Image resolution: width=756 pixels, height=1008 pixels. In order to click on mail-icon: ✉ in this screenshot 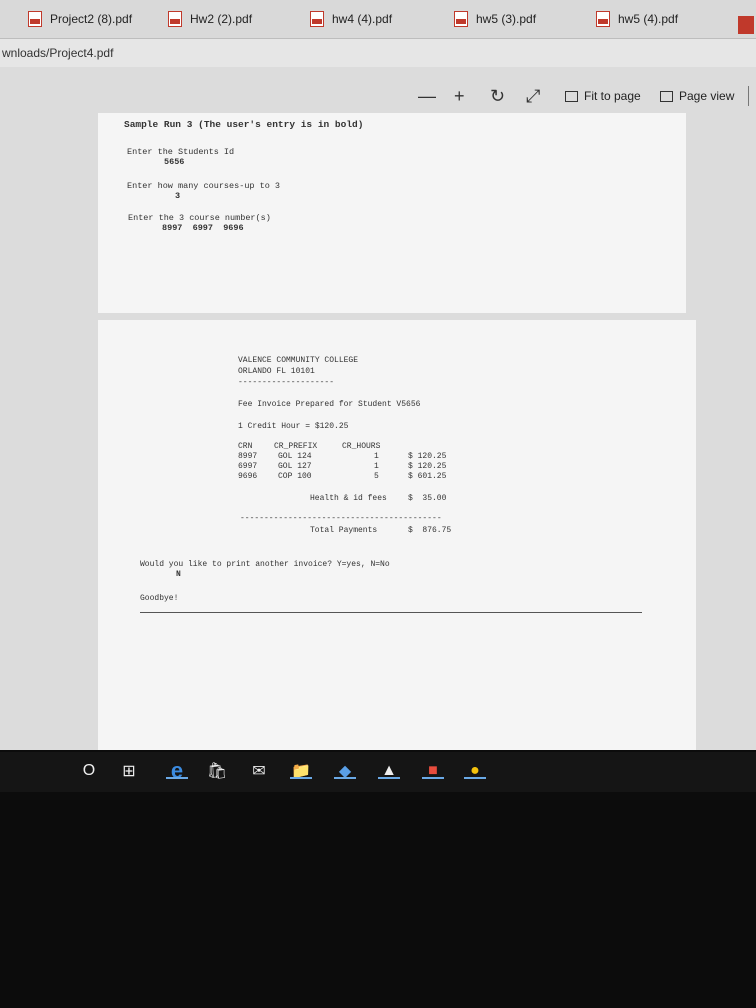, I will do `click(259, 771)`.